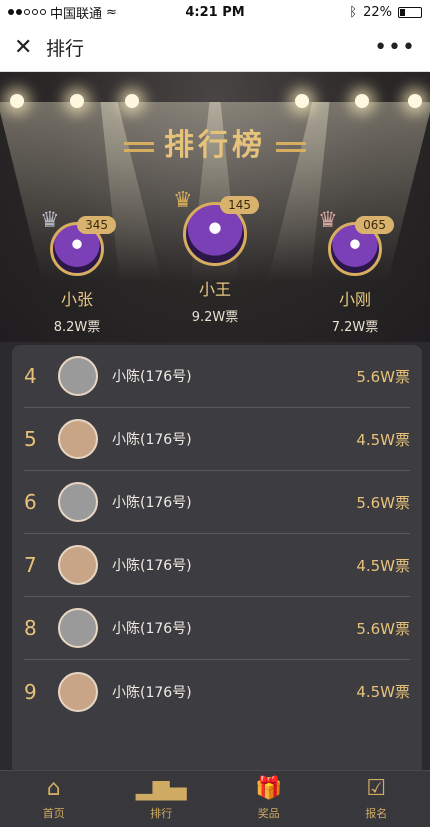  What do you see at coordinates (30, 565) in the screenshot?
I see `rank-number: 7` at bounding box center [30, 565].